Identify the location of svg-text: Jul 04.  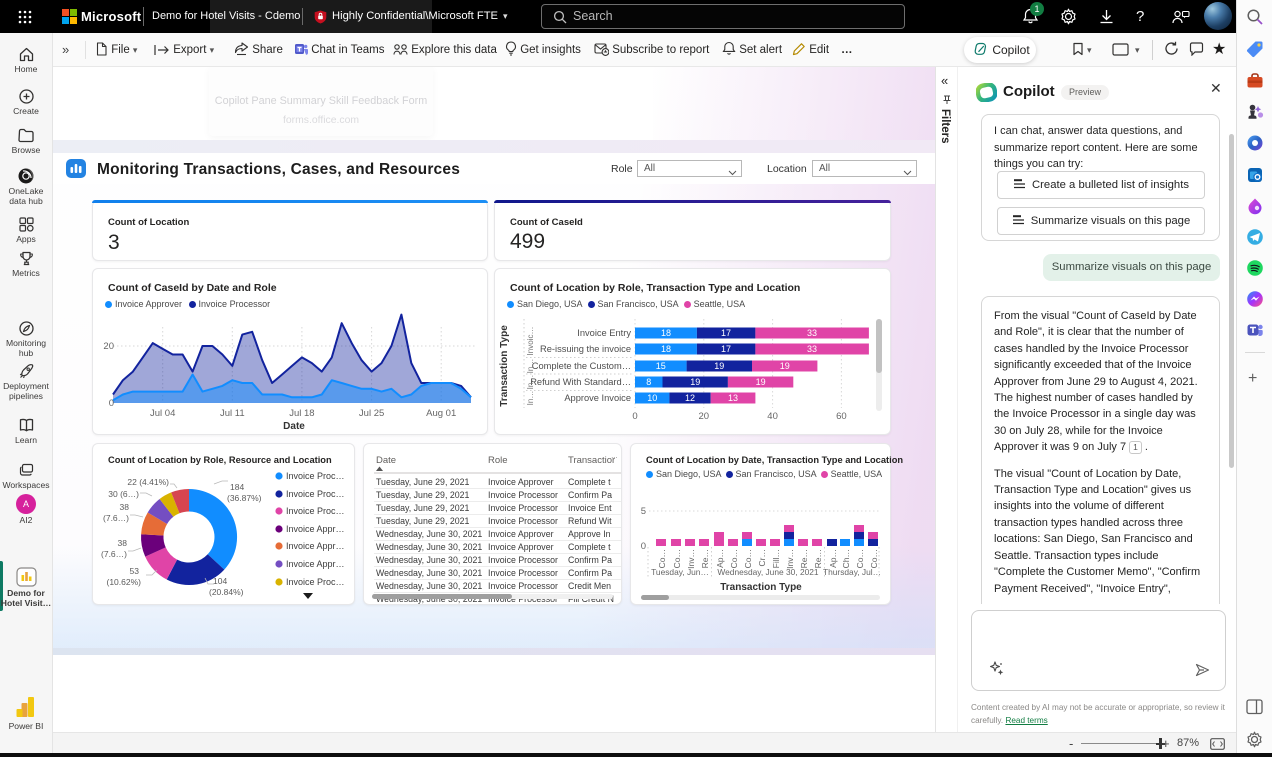
(162, 413).